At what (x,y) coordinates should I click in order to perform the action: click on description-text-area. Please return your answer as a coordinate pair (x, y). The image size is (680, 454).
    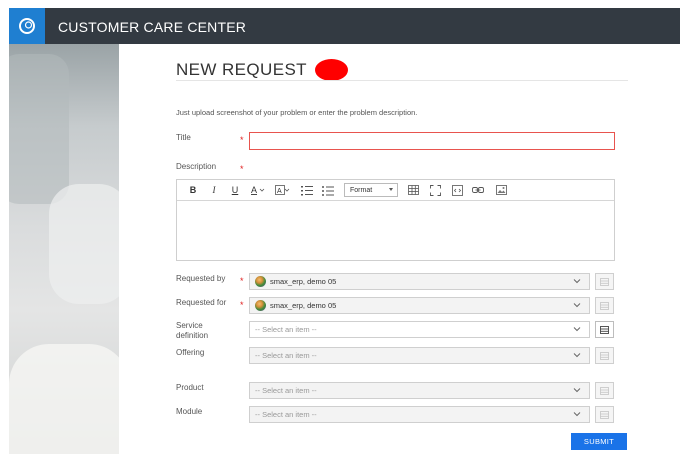
    Looking at the image, I should click on (395, 231).